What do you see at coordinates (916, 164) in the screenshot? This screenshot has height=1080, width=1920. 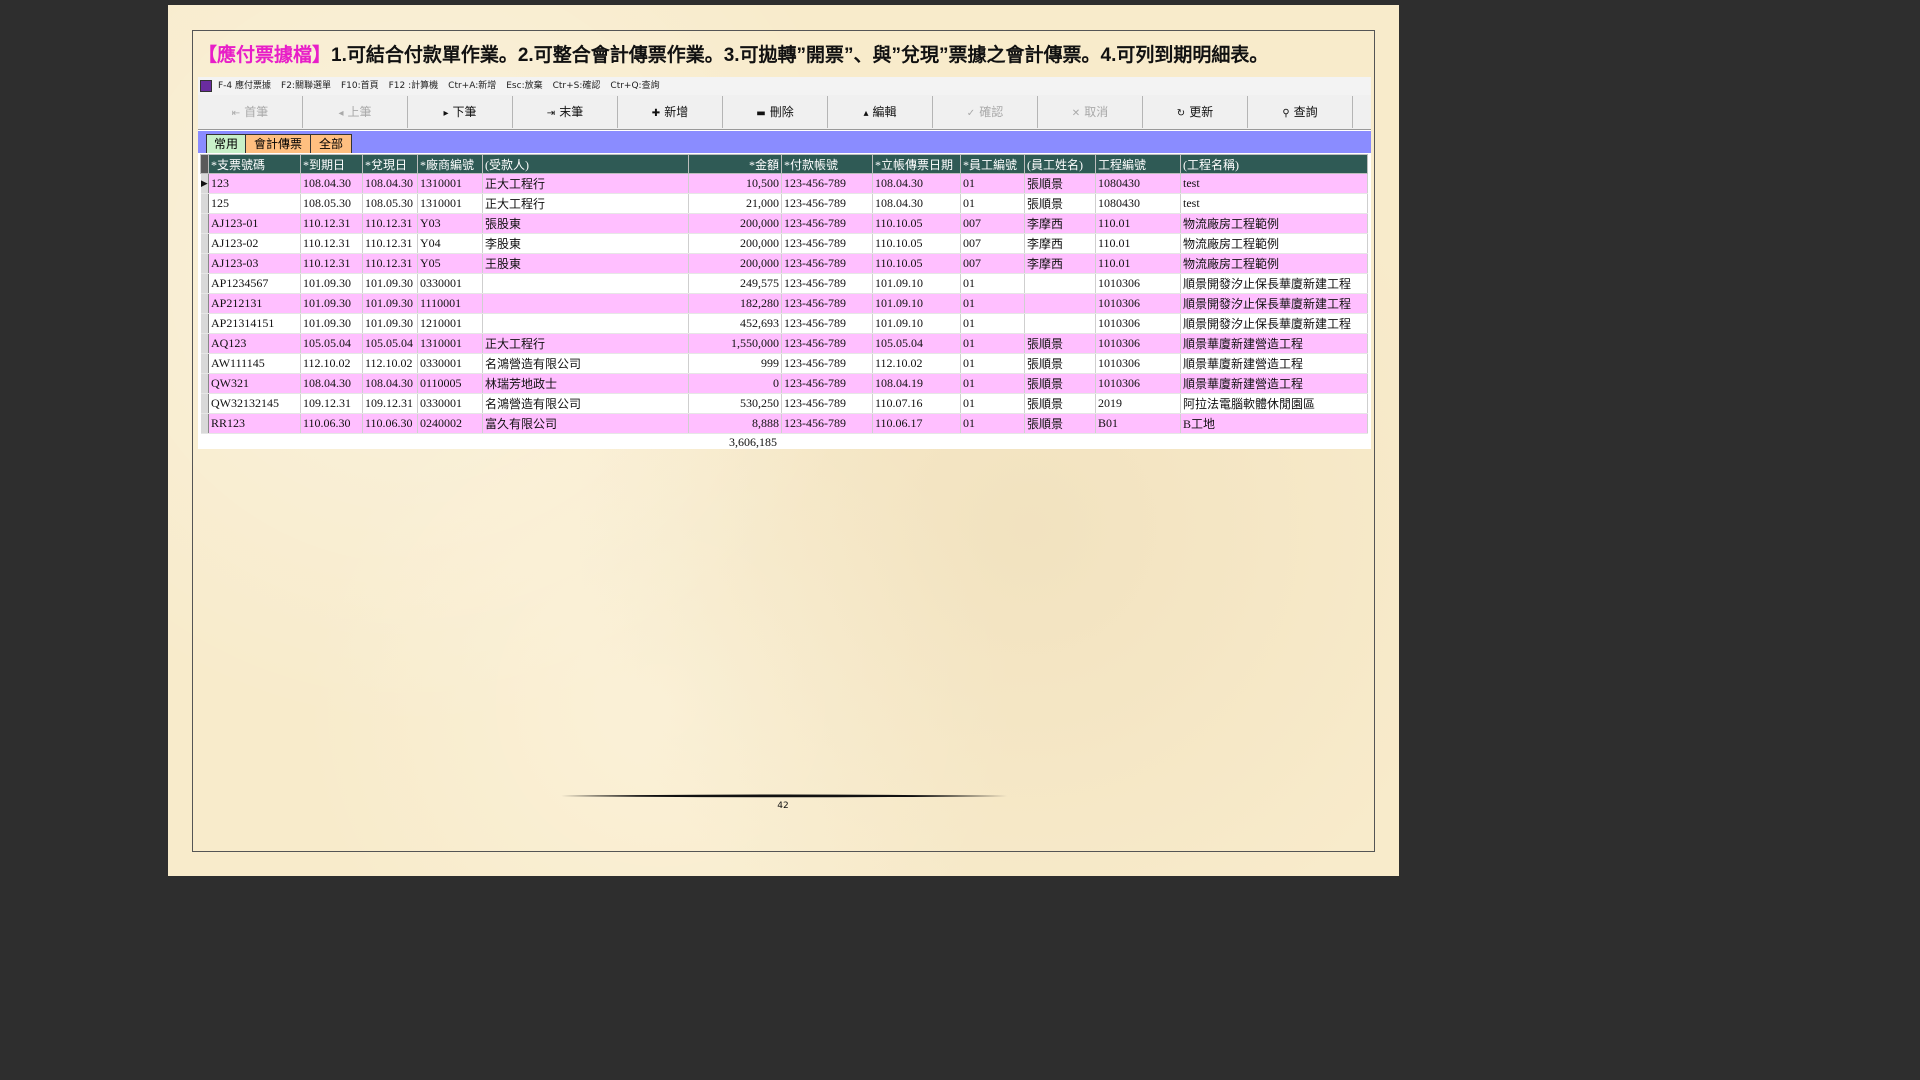 I see `col-voucher-date-header: *立帳傳票日期` at bounding box center [916, 164].